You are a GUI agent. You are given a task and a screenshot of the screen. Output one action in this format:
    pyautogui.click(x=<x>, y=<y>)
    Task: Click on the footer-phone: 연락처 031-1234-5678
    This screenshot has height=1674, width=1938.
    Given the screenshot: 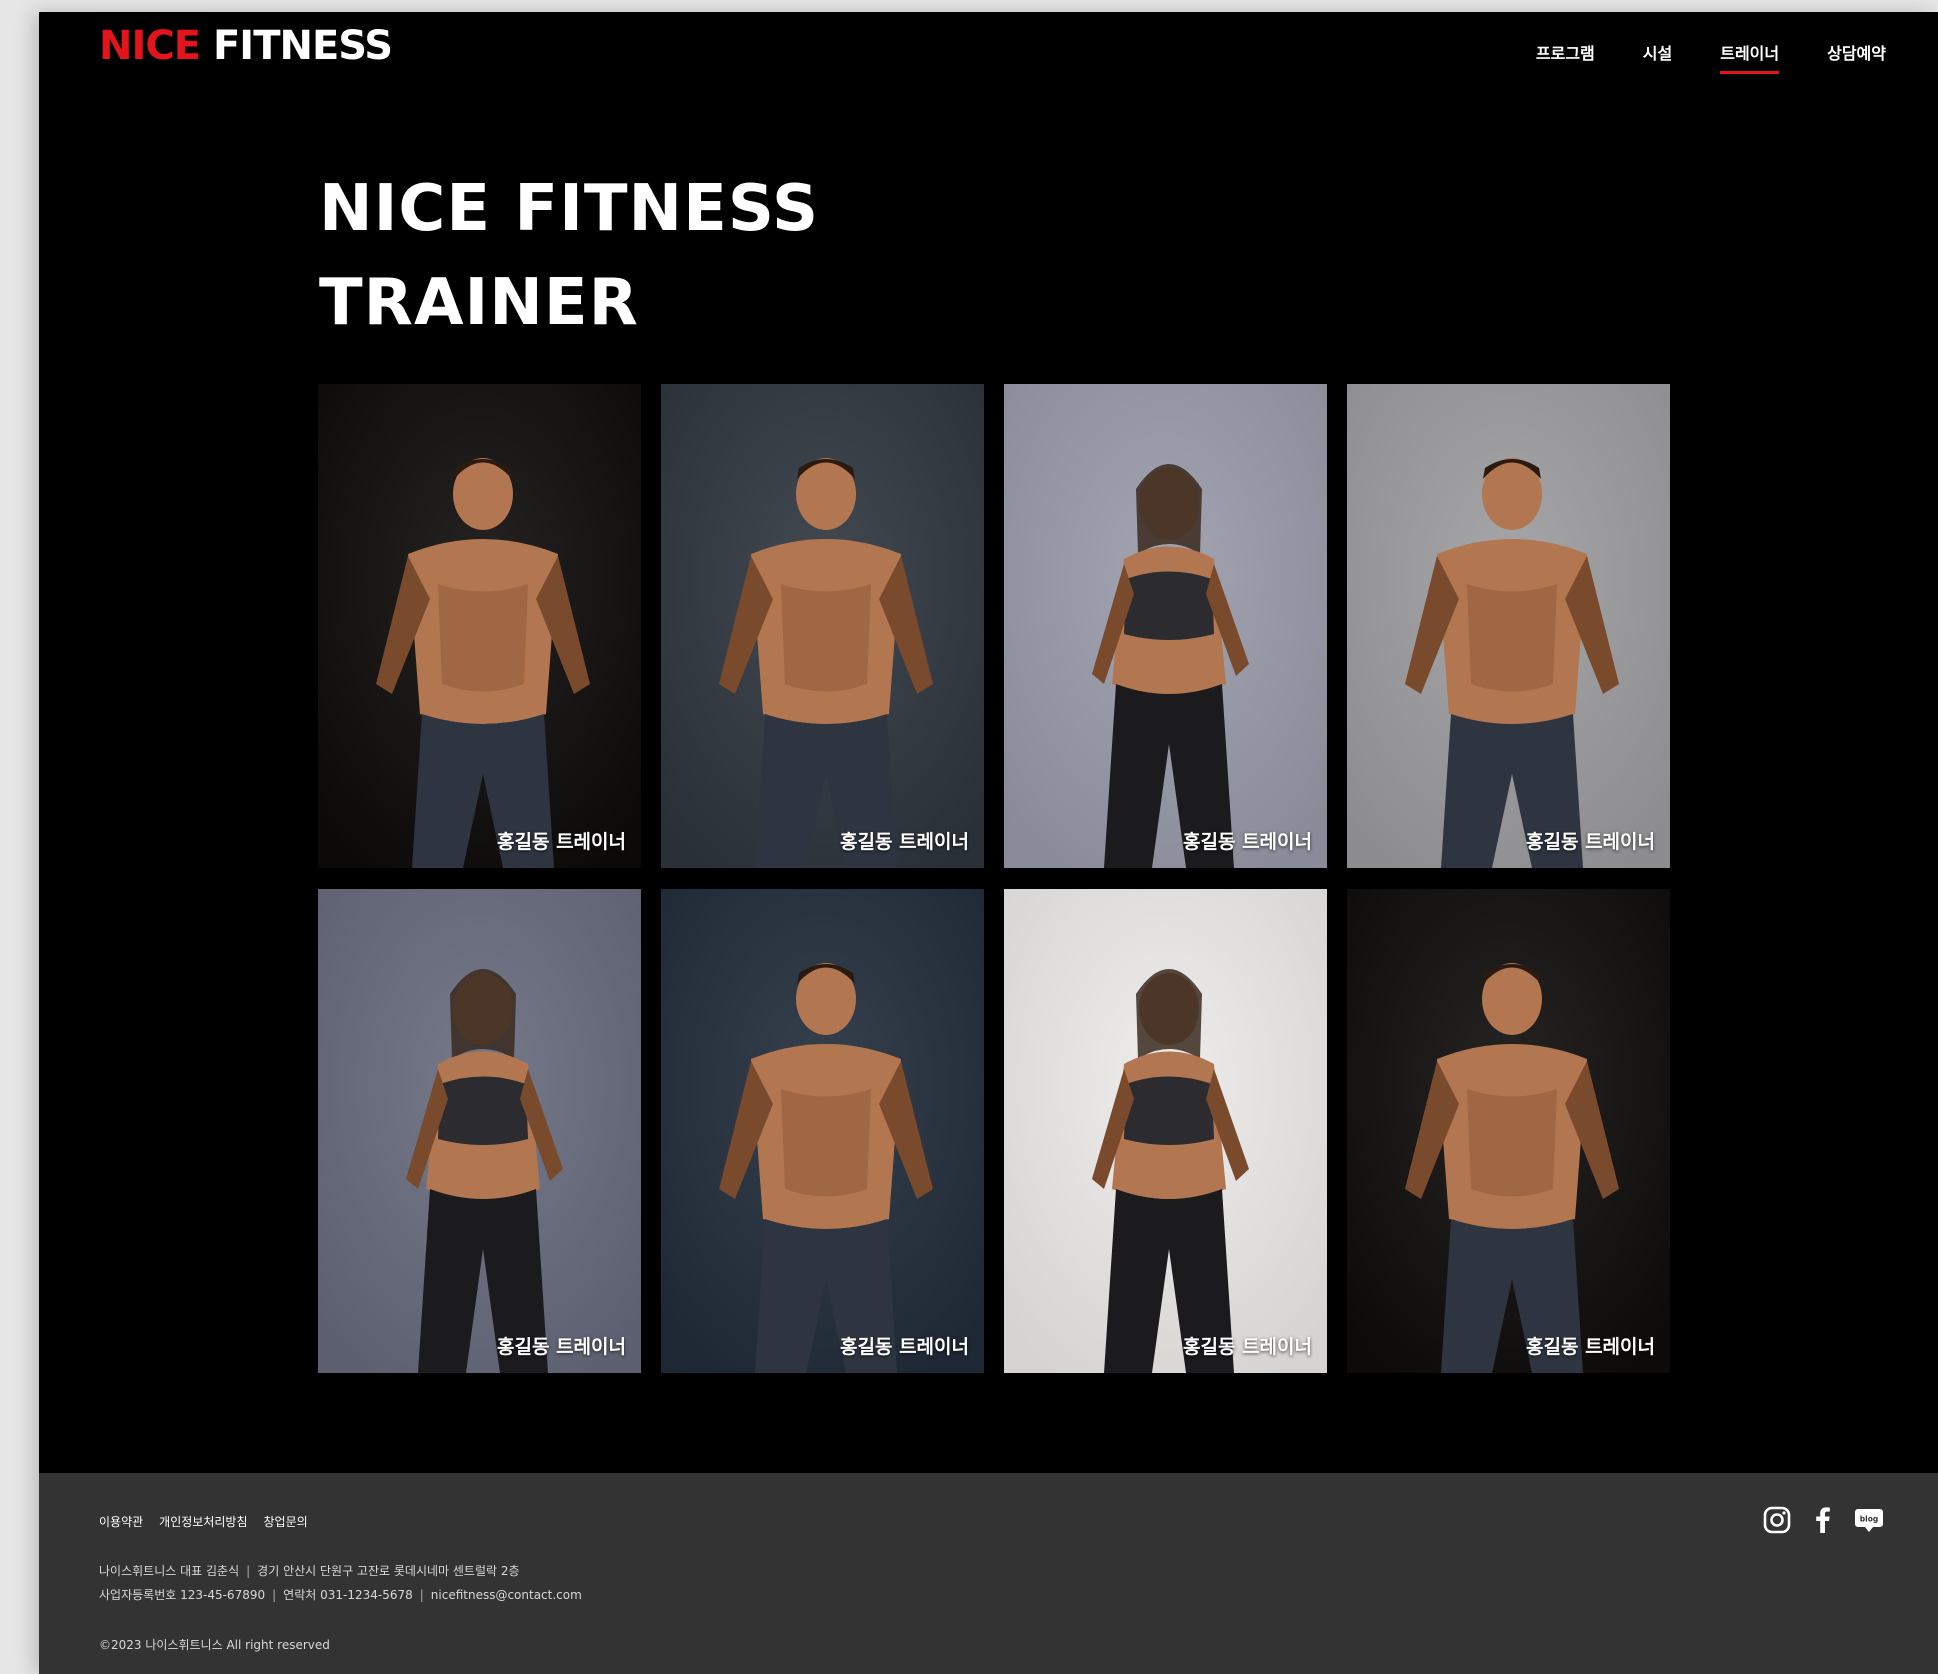 What is the action you would take?
    pyautogui.click(x=348, y=1595)
    